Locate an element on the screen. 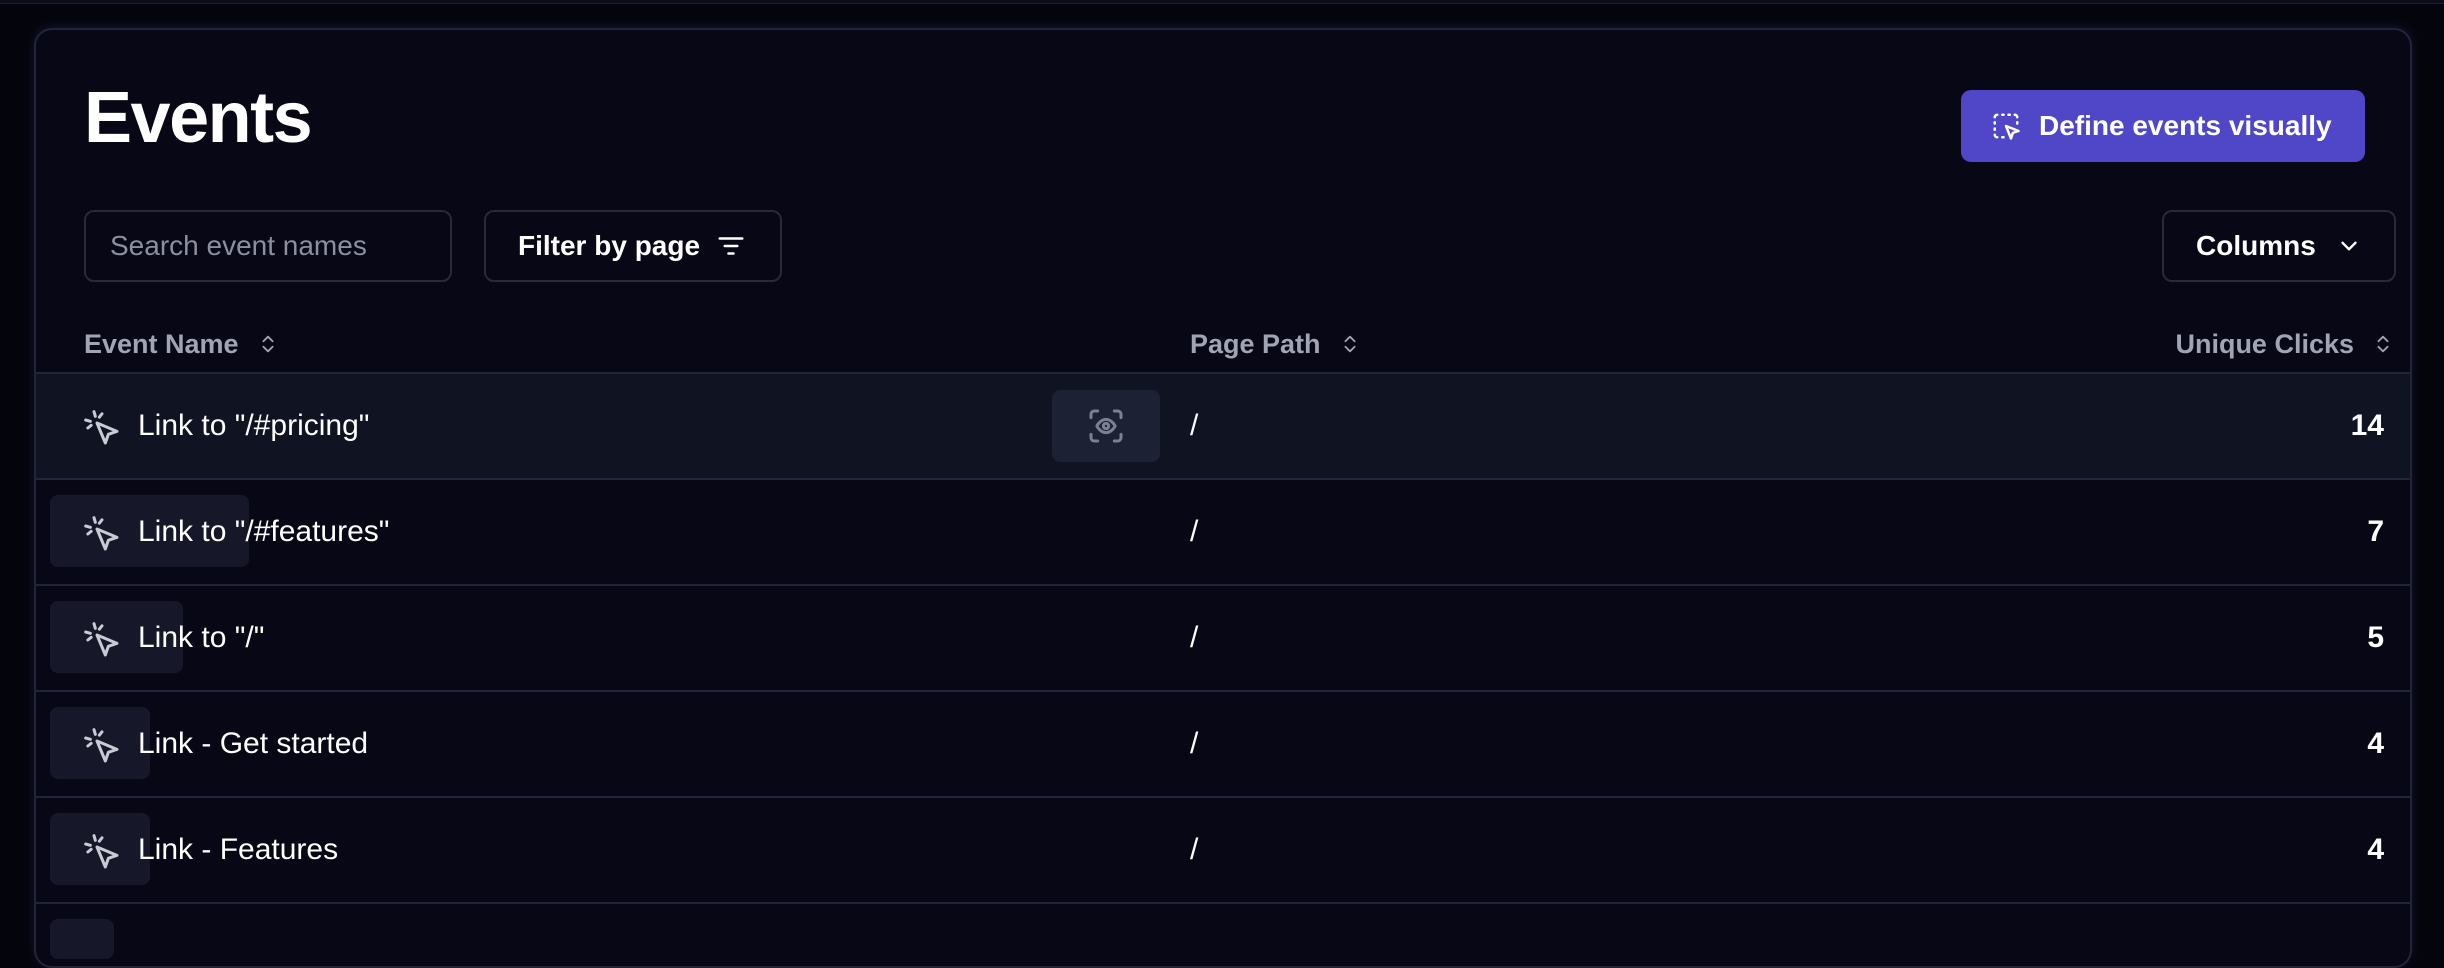  view-event-button is located at coordinates (1106, 426).